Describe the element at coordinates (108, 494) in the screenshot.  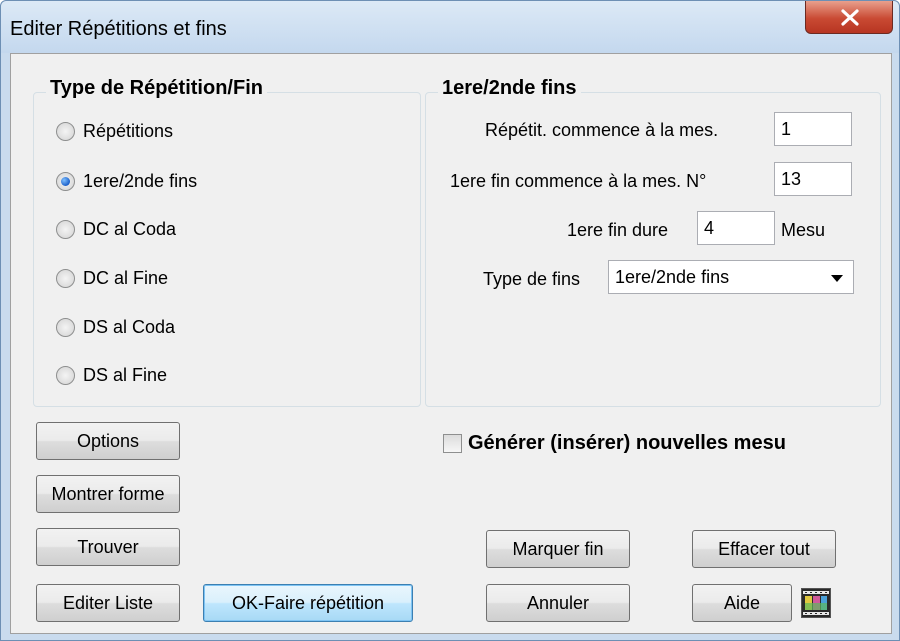
I see `show-form-button: Montrer forme` at that location.